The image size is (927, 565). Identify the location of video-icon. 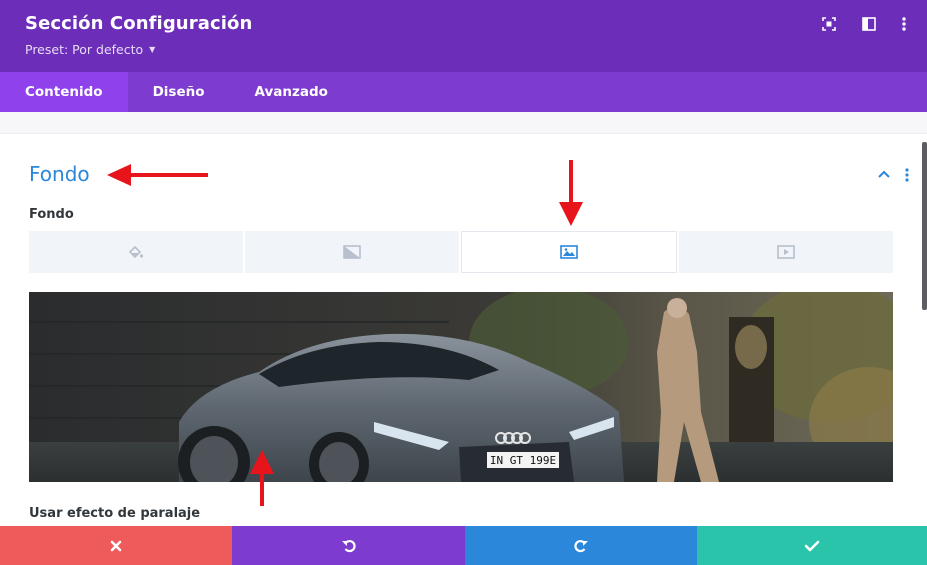
(786, 252).